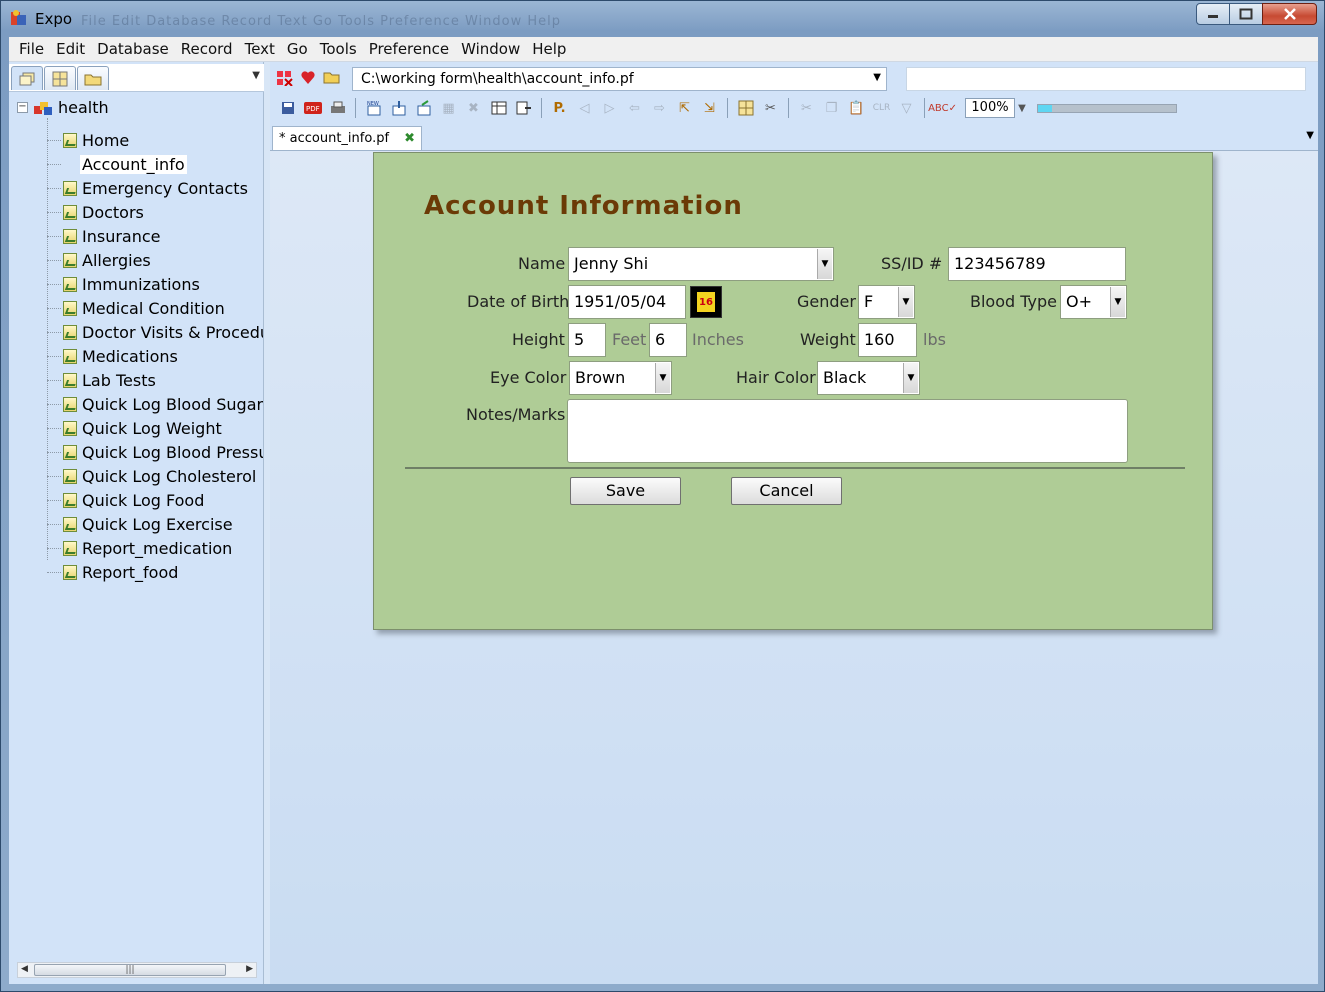 The image size is (1325, 992). I want to click on tree-item-doctor-visits: Doctor Visits & Procedur, so click(155, 332).